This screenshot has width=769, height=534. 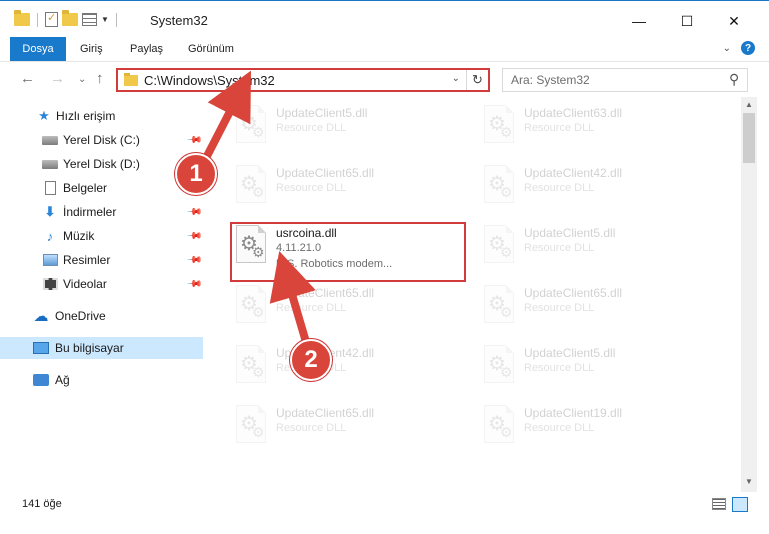 What do you see at coordinates (82, 79) in the screenshot?
I see `recent-locations-chevron-icon: ⌄` at bounding box center [82, 79].